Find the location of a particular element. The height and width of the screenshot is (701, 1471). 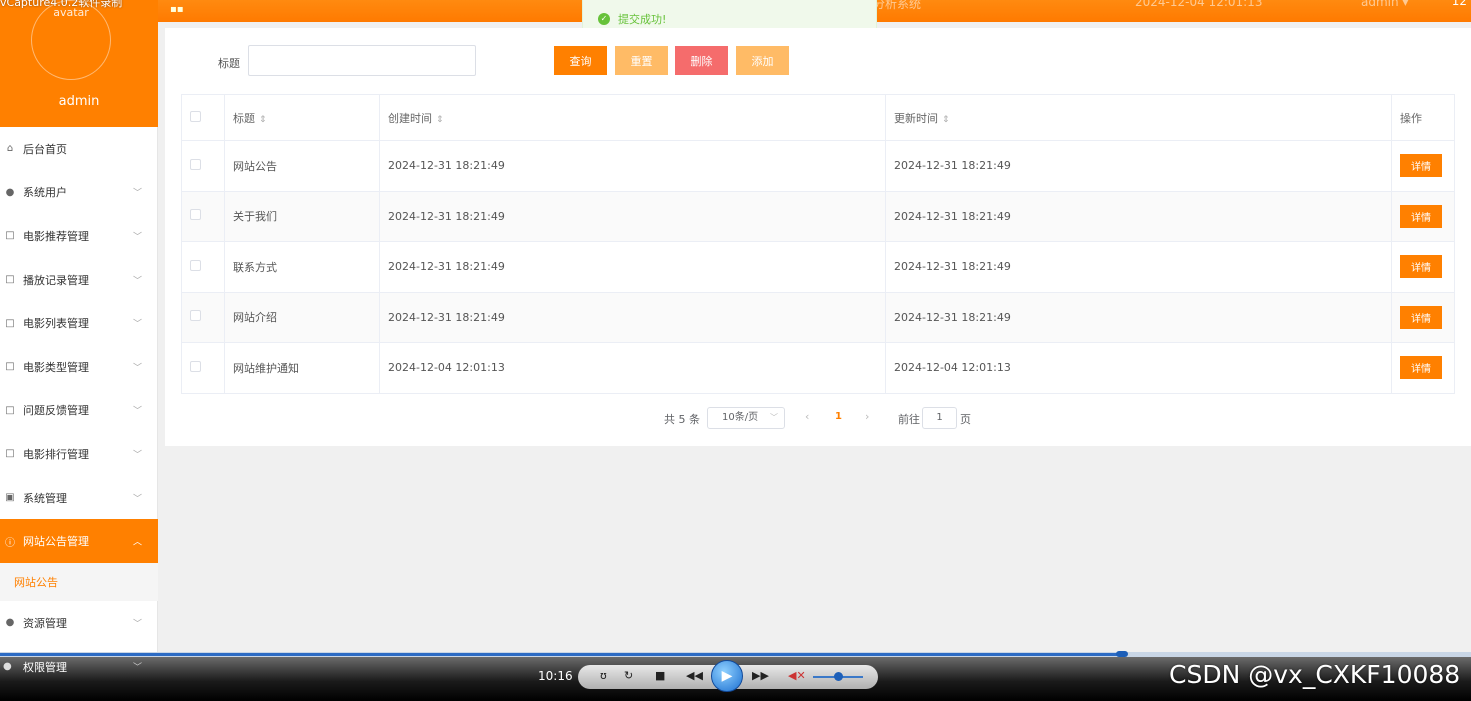

stop-icon: ■ is located at coordinates (660, 675).